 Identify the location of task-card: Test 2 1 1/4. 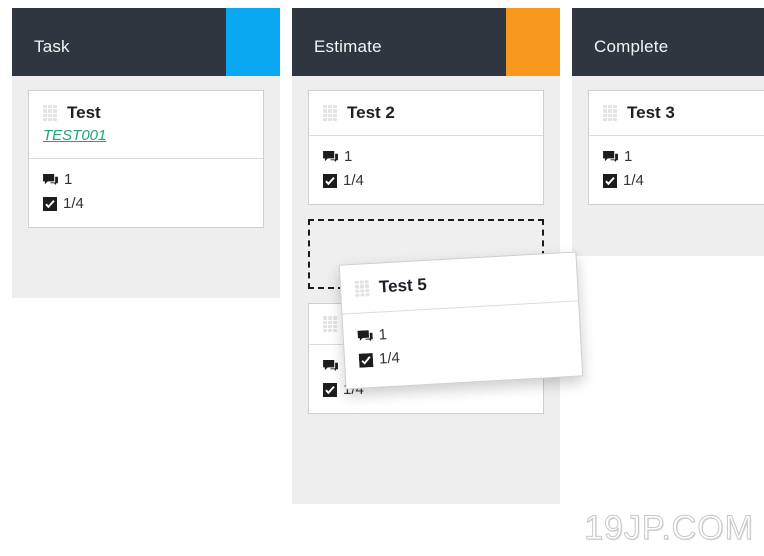
(426, 148).